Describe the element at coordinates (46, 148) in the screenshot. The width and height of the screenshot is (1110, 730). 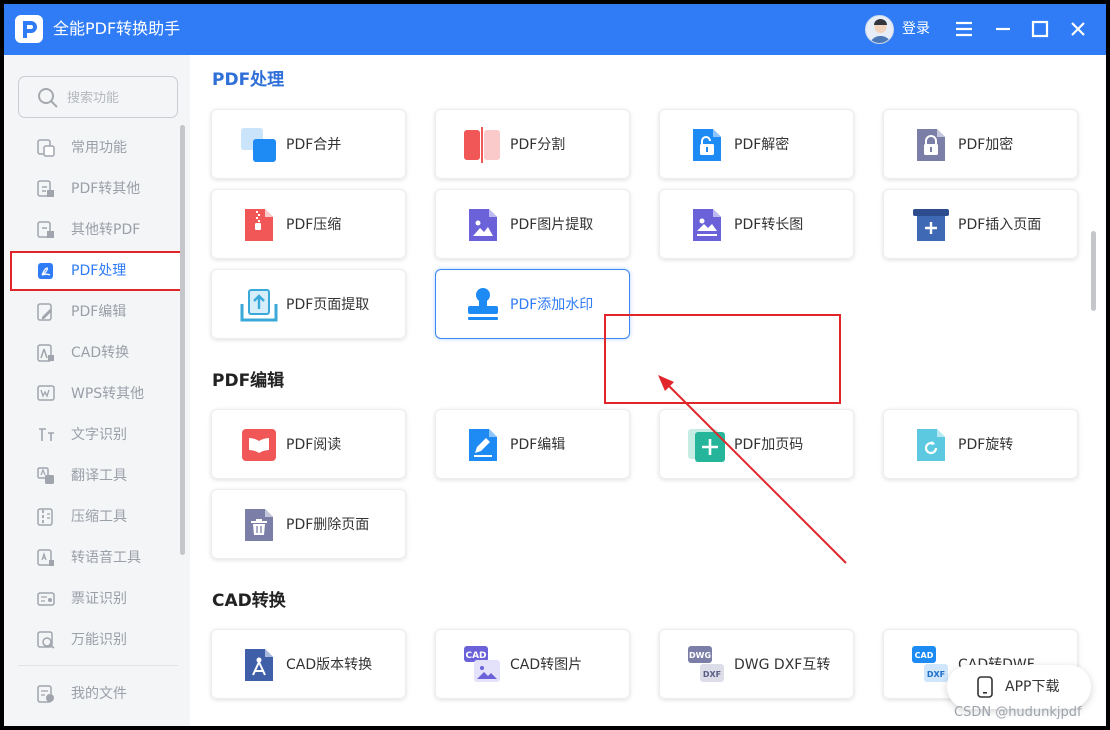
I see `common-functions-icon` at that location.